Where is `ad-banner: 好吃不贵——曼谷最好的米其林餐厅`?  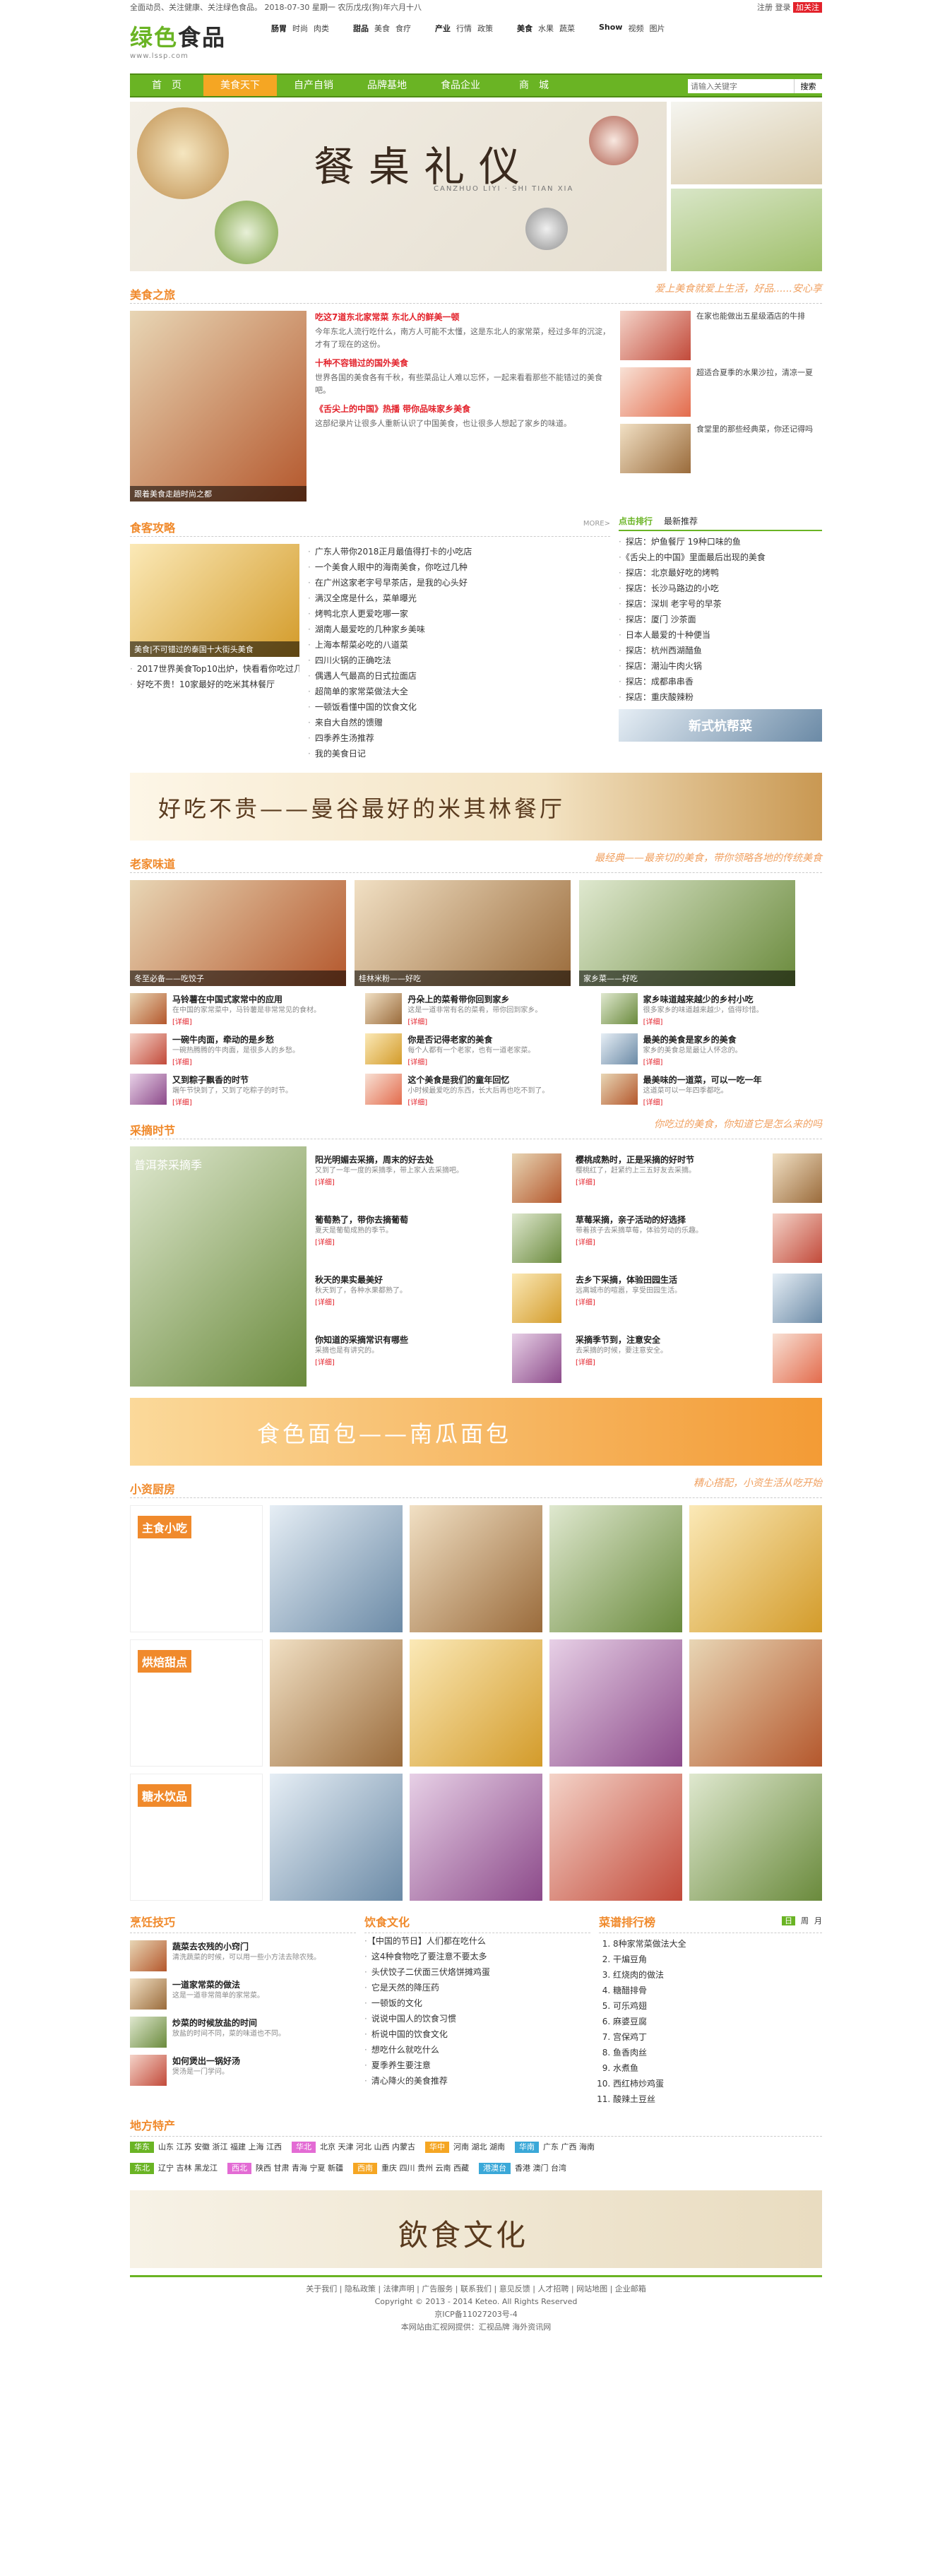
ad-banner: 好吃不贵——曼谷最好的米其林餐厅 is located at coordinates (476, 807).